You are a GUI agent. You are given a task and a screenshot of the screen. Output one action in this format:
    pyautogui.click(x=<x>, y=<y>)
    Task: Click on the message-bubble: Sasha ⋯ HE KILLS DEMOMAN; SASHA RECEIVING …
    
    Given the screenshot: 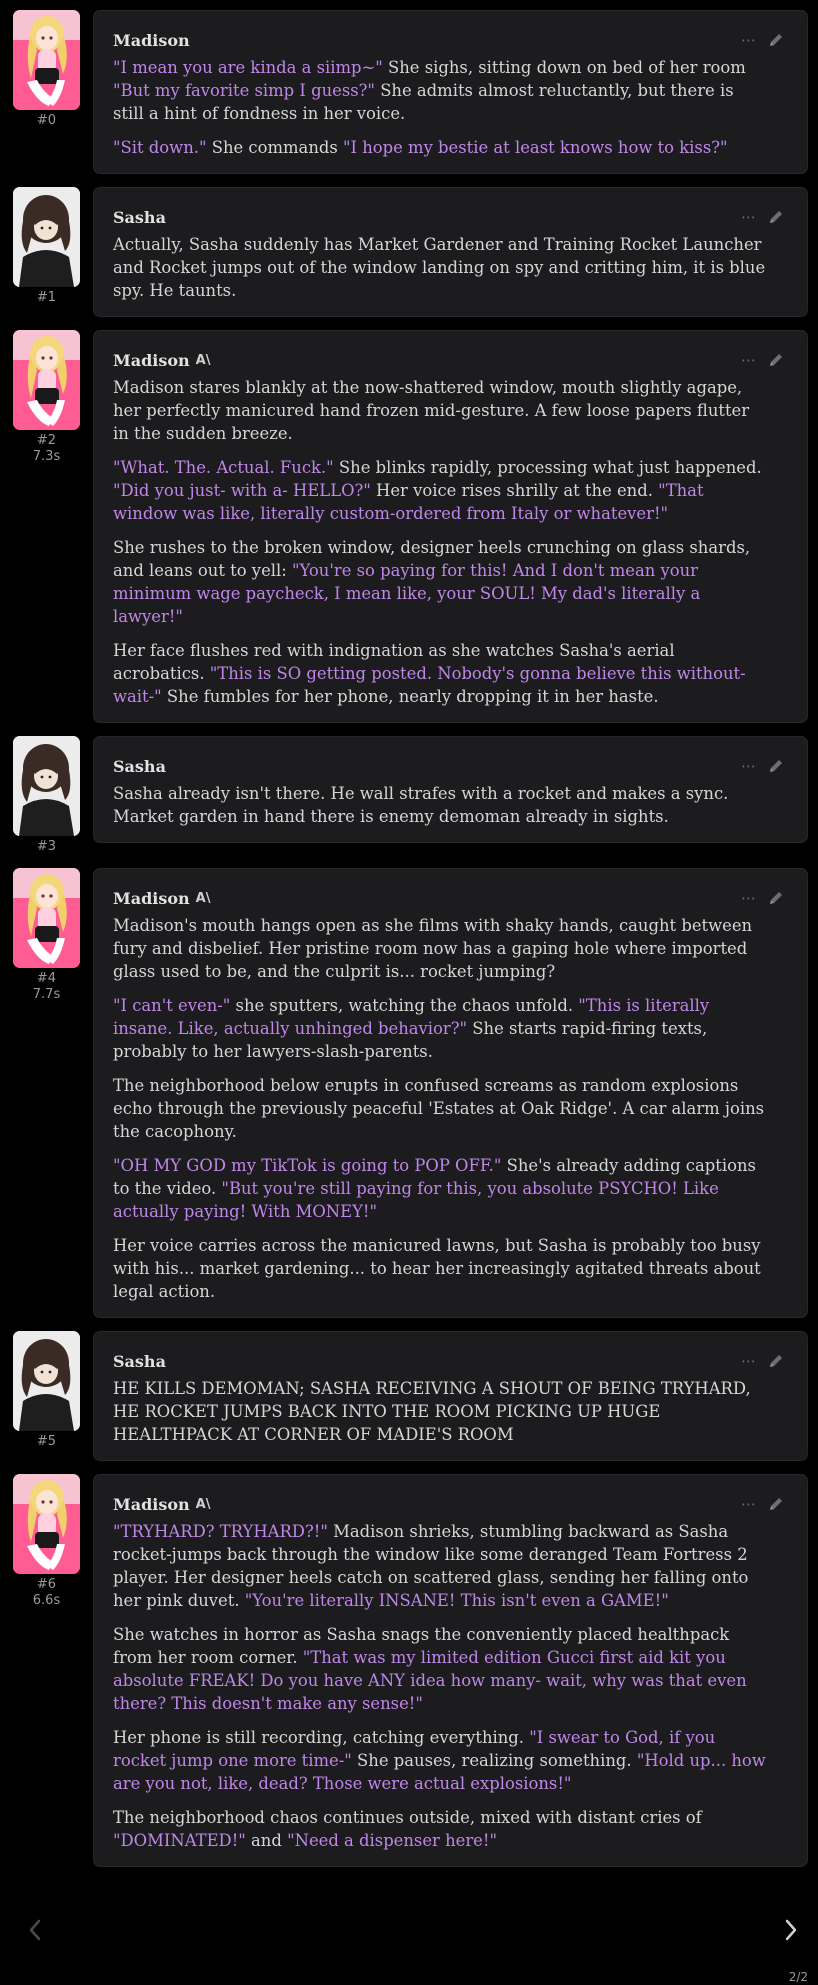 What is the action you would take?
    pyautogui.click(x=450, y=1396)
    